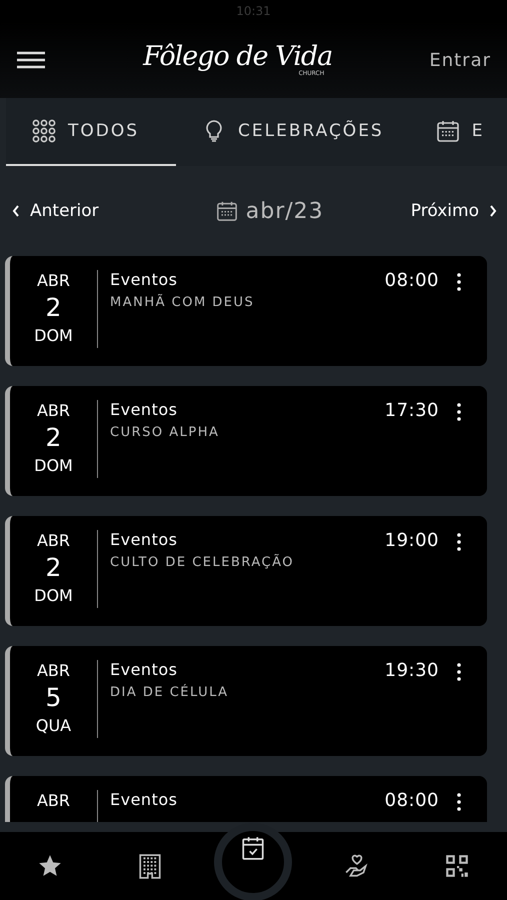 The image size is (507, 900). What do you see at coordinates (293, 132) in the screenshot?
I see `category-tab: CELEBRAÇÕES` at bounding box center [293, 132].